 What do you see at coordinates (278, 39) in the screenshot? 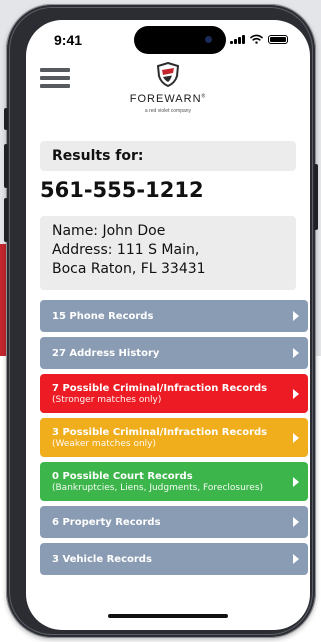
I see `battery-icon` at bounding box center [278, 39].